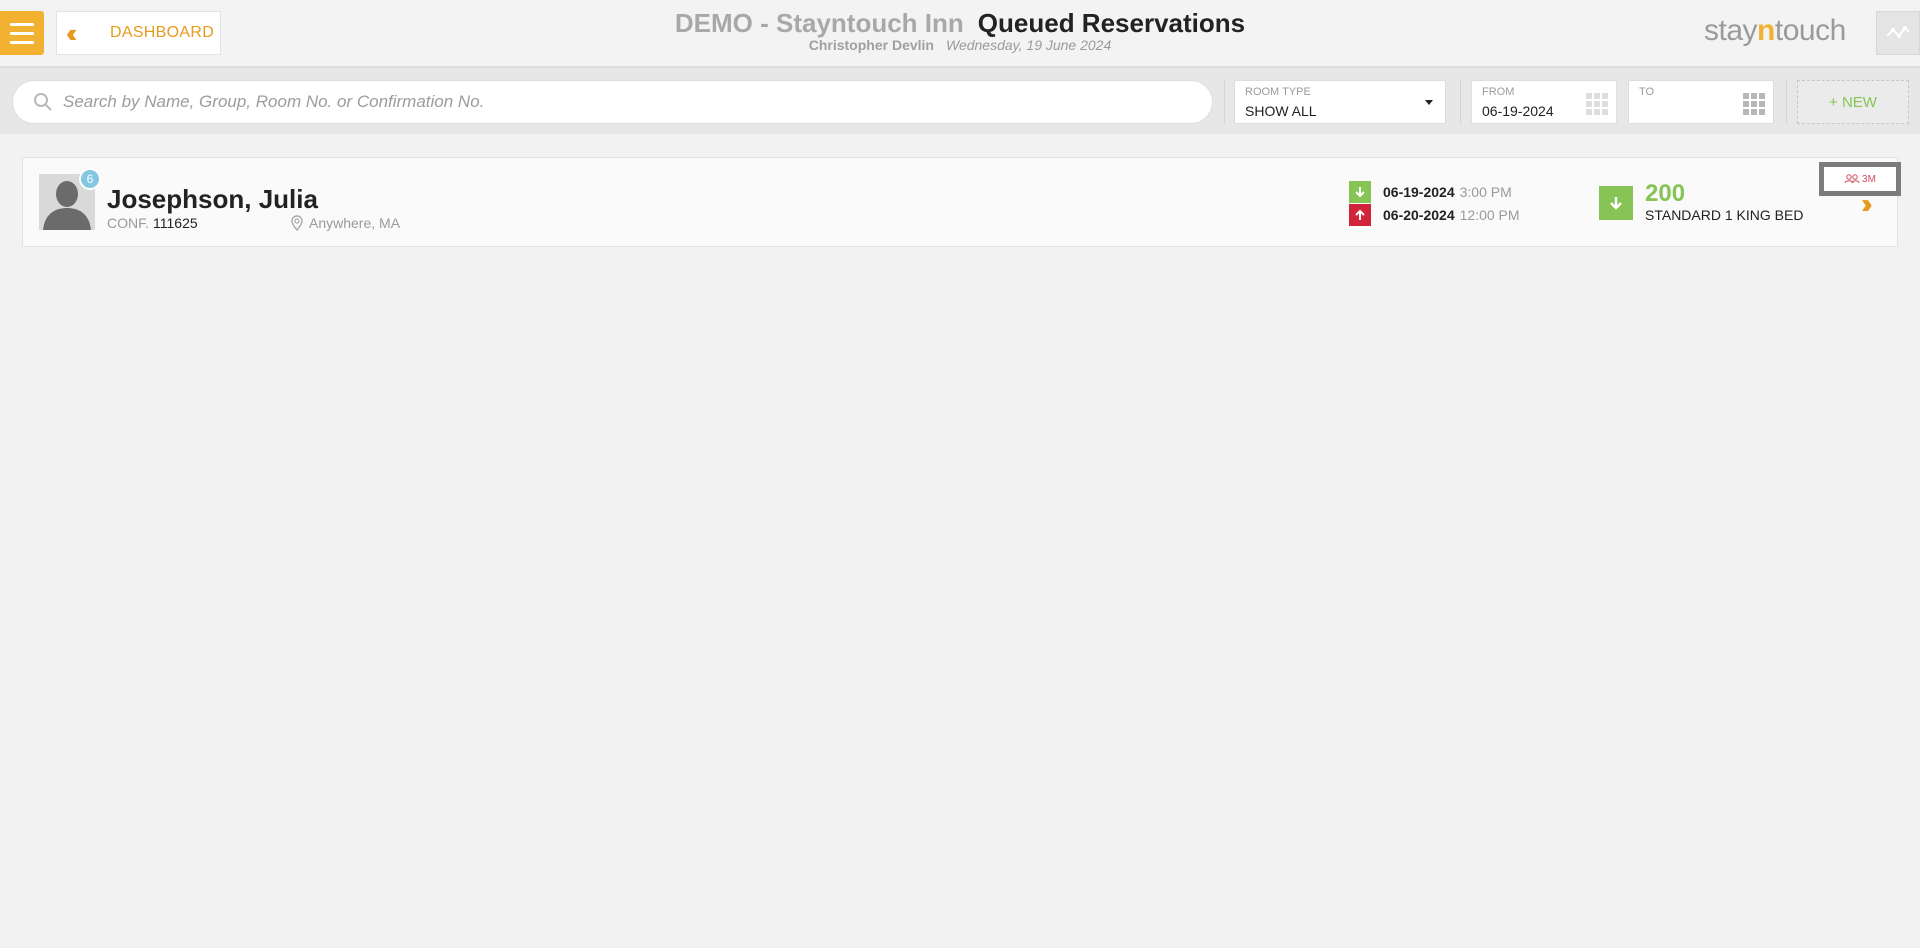 The width and height of the screenshot is (1920, 948). What do you see at coordinates (1028, 45) in the screenshot?
I see `business-date: Wednesday, 19 June 2024` at bounding box center [1028, 45].